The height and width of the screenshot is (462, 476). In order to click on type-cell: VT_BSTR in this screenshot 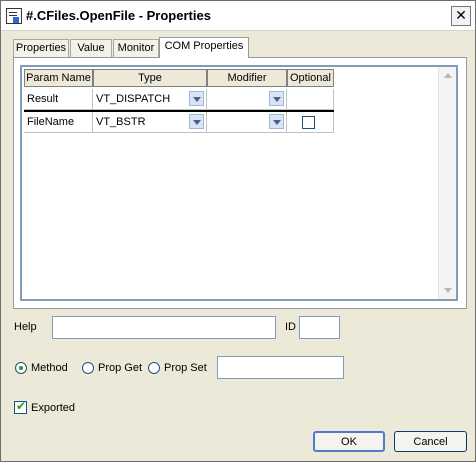, I will do `click(150, 122)`.